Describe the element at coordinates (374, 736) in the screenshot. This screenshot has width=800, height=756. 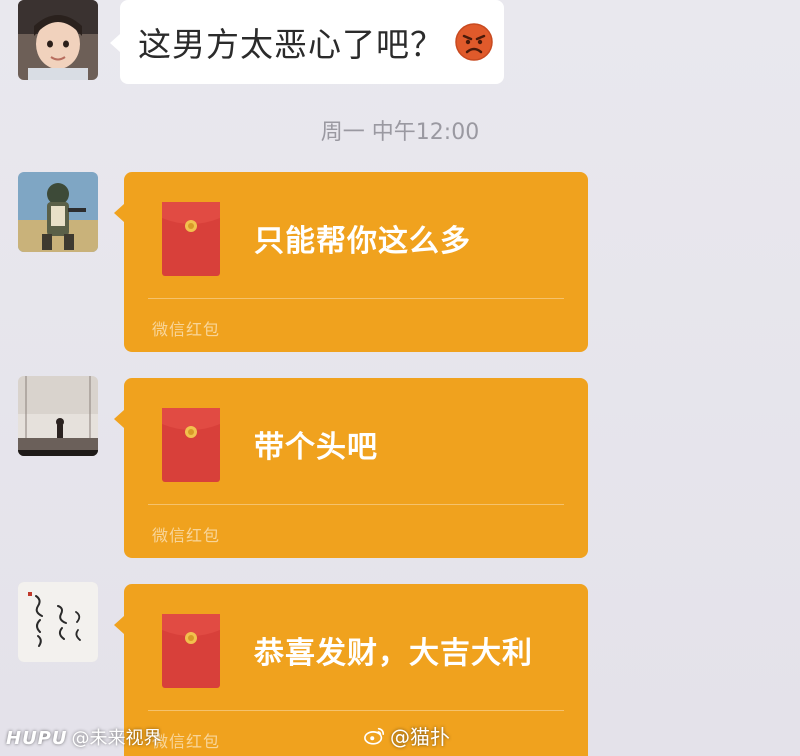
I see `weibo-icon` at that location.